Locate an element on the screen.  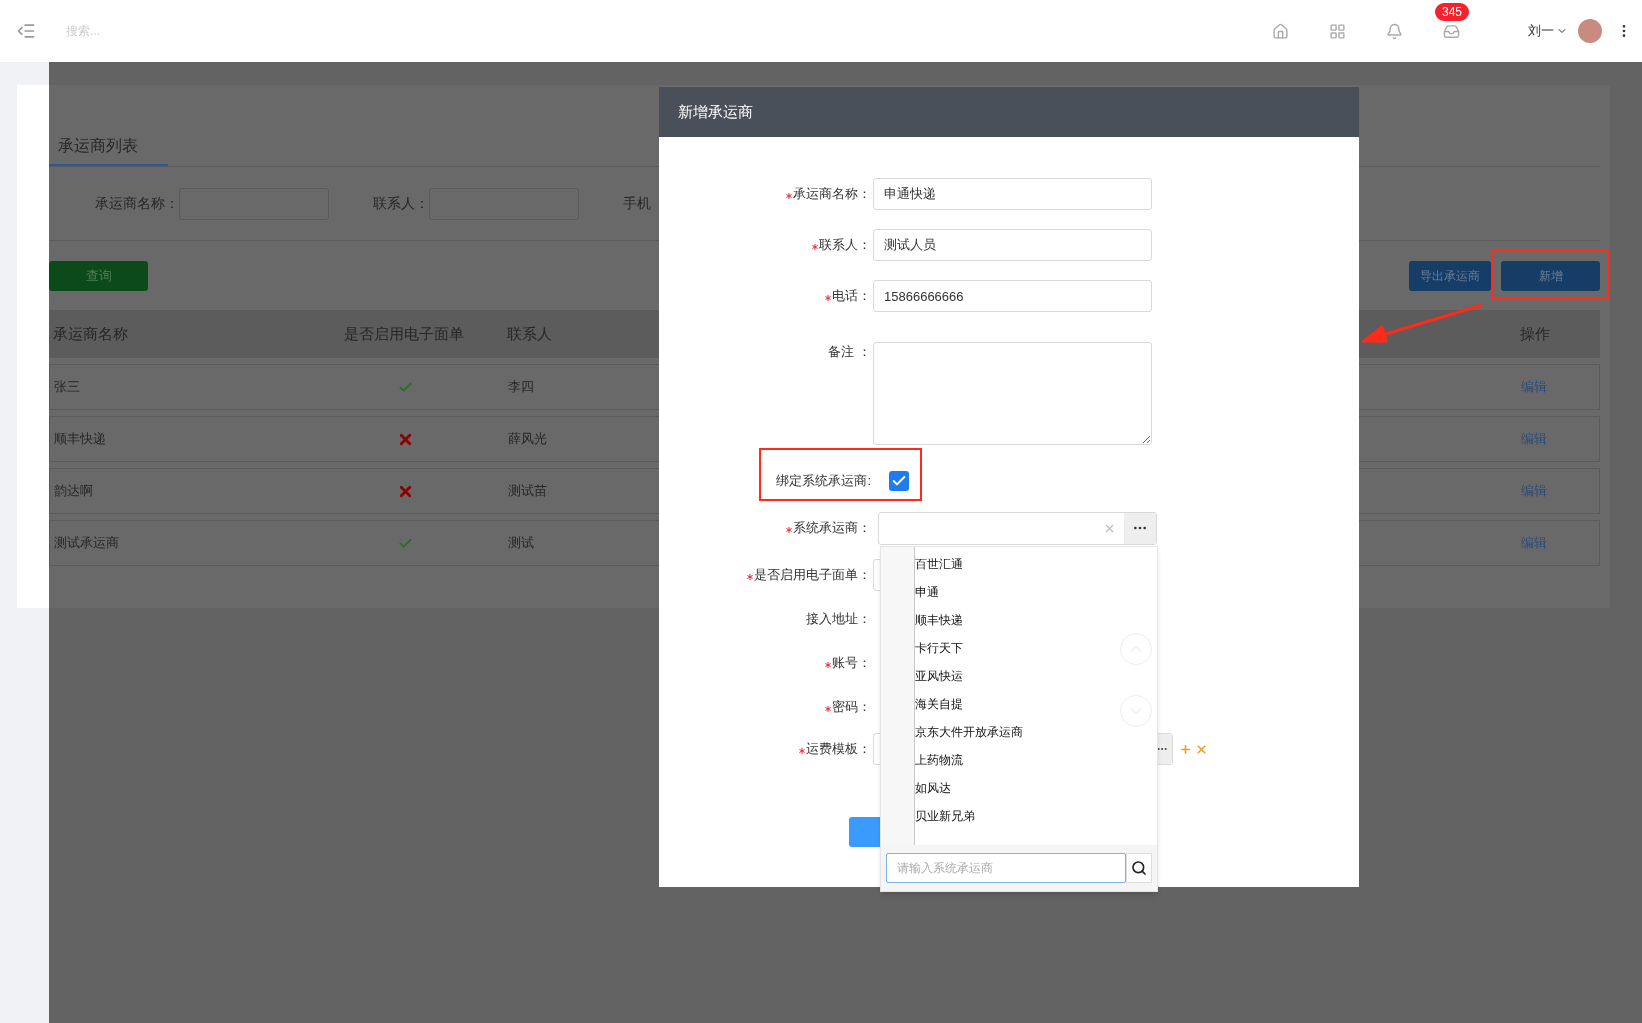
field-label: 绑定系统承运商: is located at coordinates (823, 481).